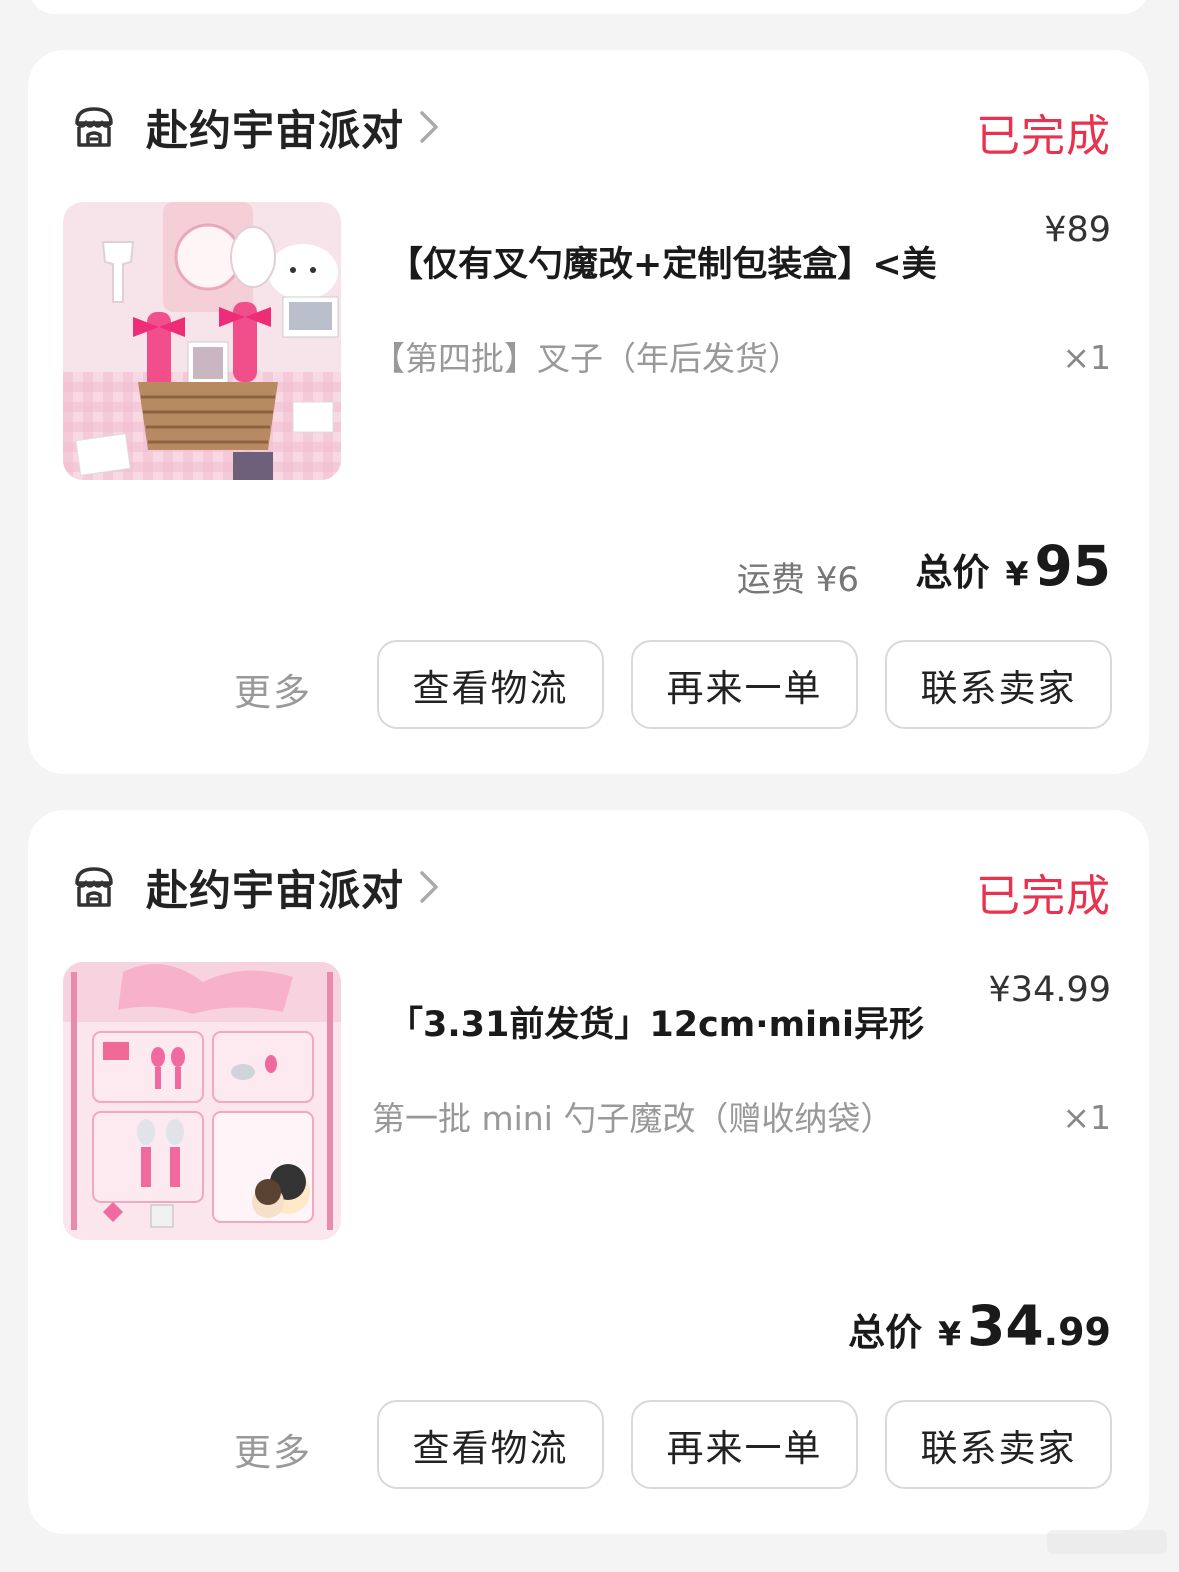 The width and height of the screenshot is (1179, 1572). Describe the element at coordinates (1077, 1332) in the screenshot. I see `total-amount-decimal: .99` at that location.